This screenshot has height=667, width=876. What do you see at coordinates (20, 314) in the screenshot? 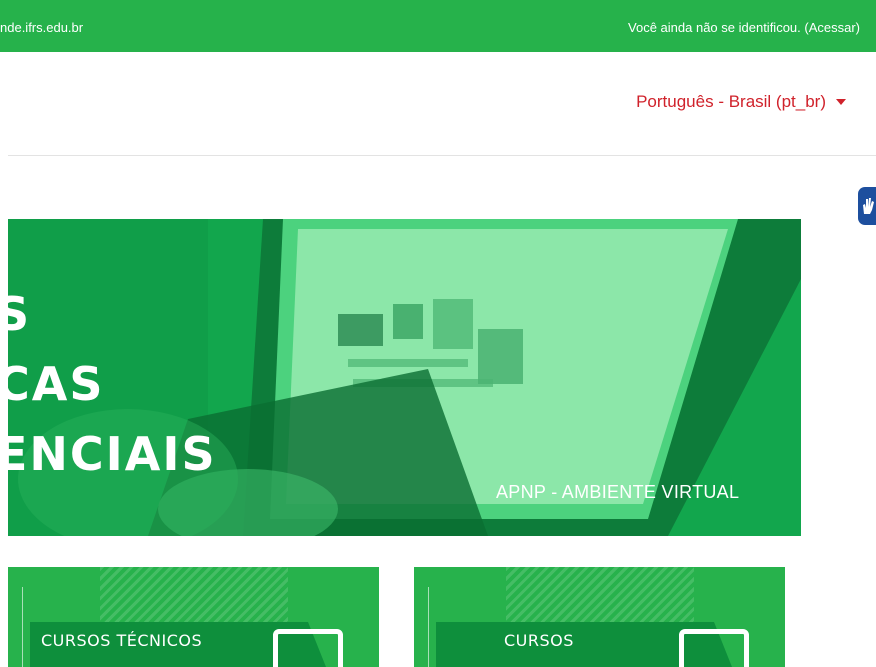
I see `banner-title-line-1: S` at bounding box center [20, 314].